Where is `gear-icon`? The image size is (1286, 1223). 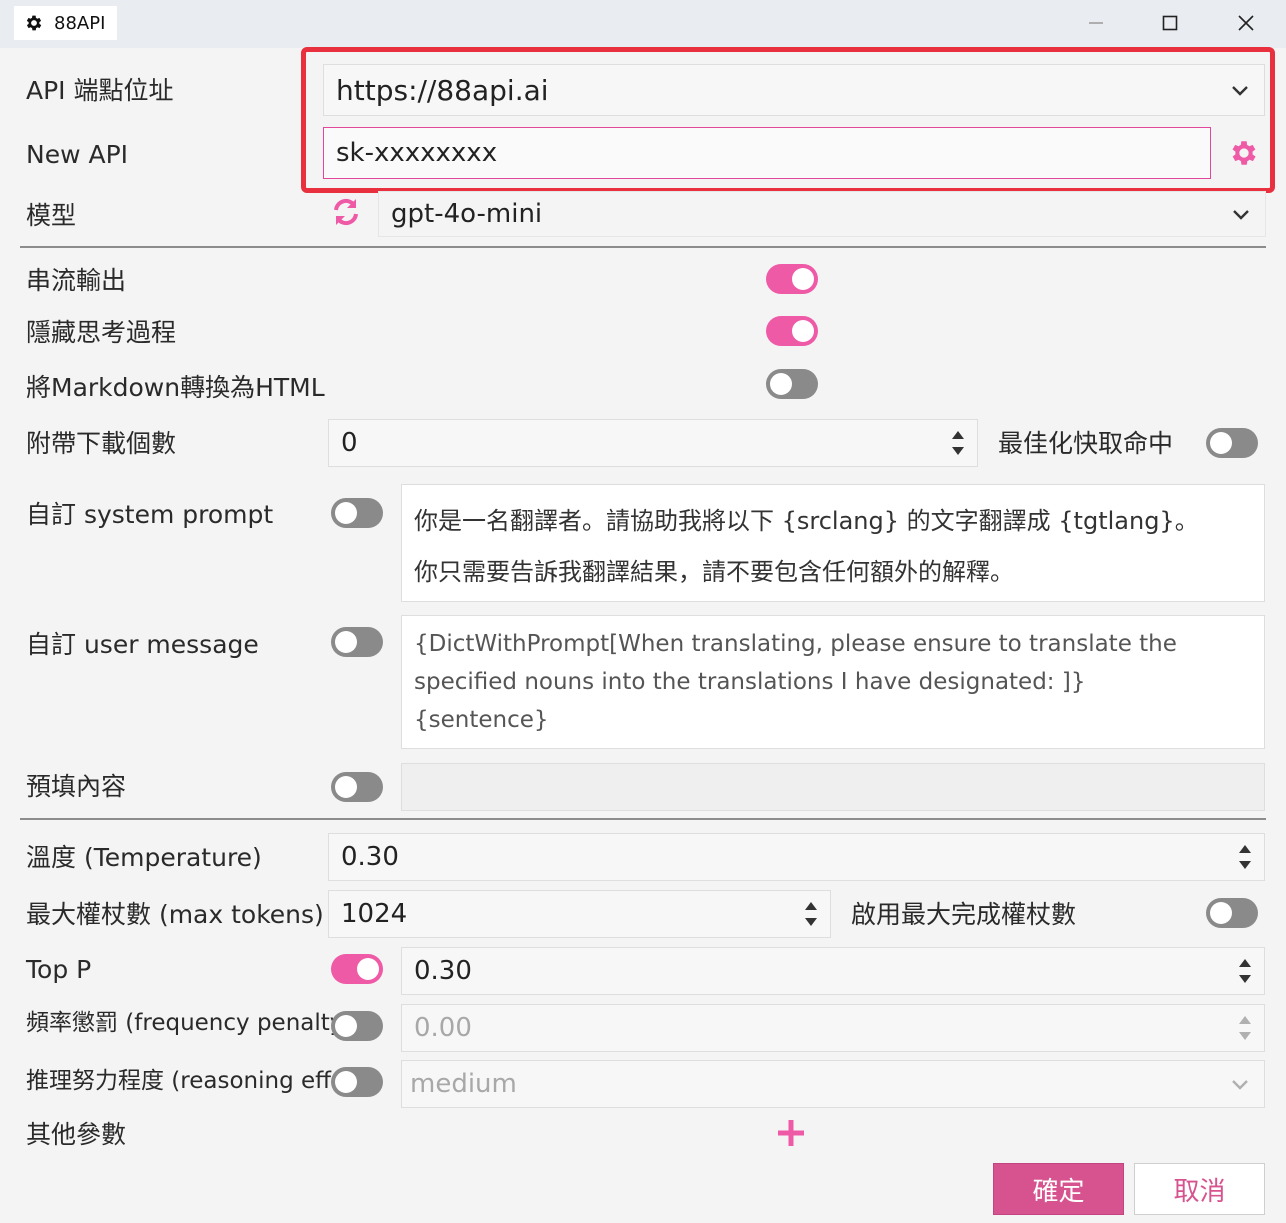 gear-icon is located at coordinates (34, 23).